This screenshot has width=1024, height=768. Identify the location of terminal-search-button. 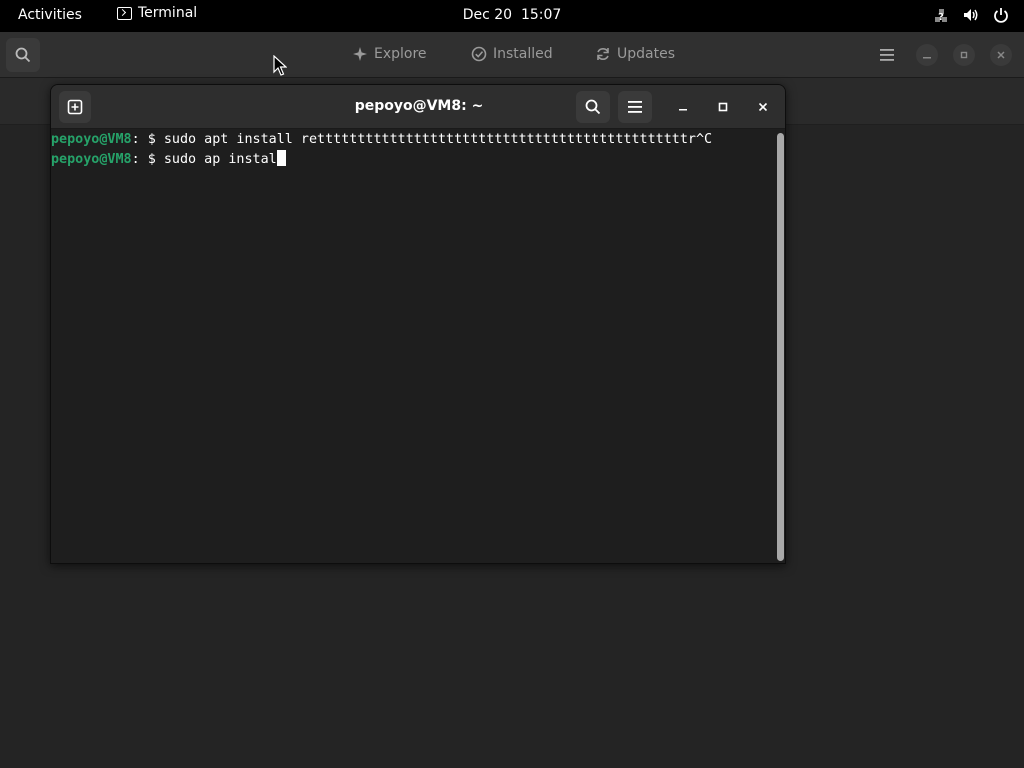
(593, 107).